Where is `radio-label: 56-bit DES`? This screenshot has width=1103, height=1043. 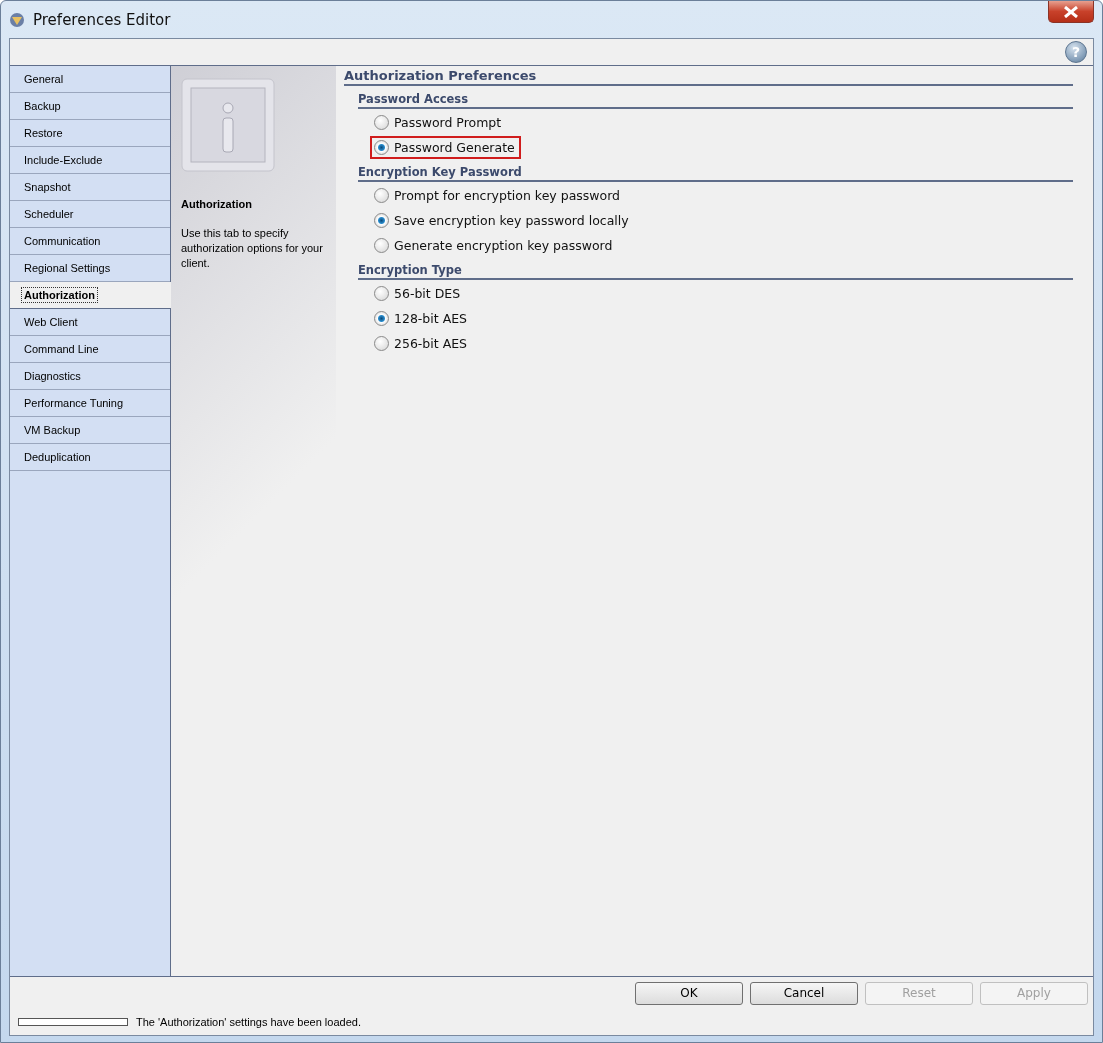 radio-label: 56-bit DES is located at coordinates (427, 293).